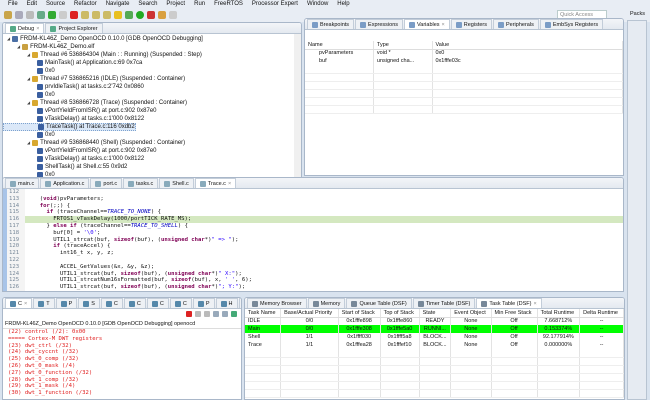 The height and width of the screenshot is (400, 650). I want to click on menu-project: Project, so click(175, 4).